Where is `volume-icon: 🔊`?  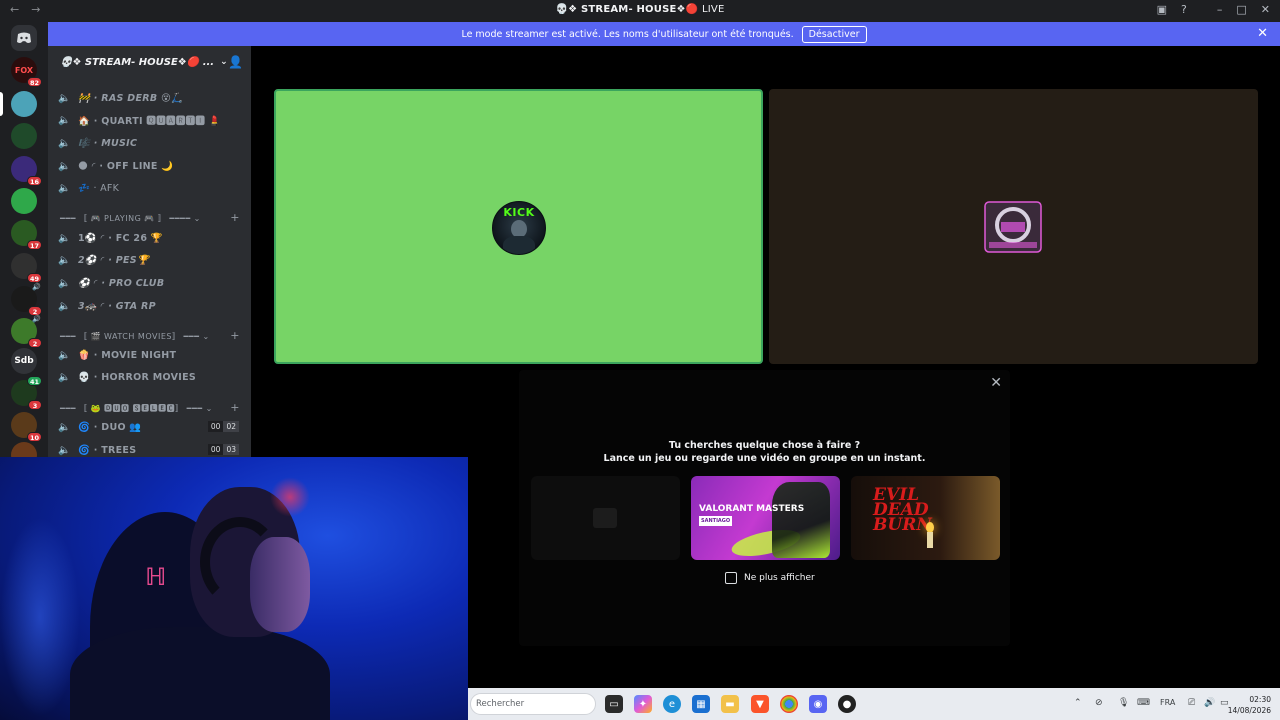
volume-icon: 🔊 is located at coordinates (1209, 703).